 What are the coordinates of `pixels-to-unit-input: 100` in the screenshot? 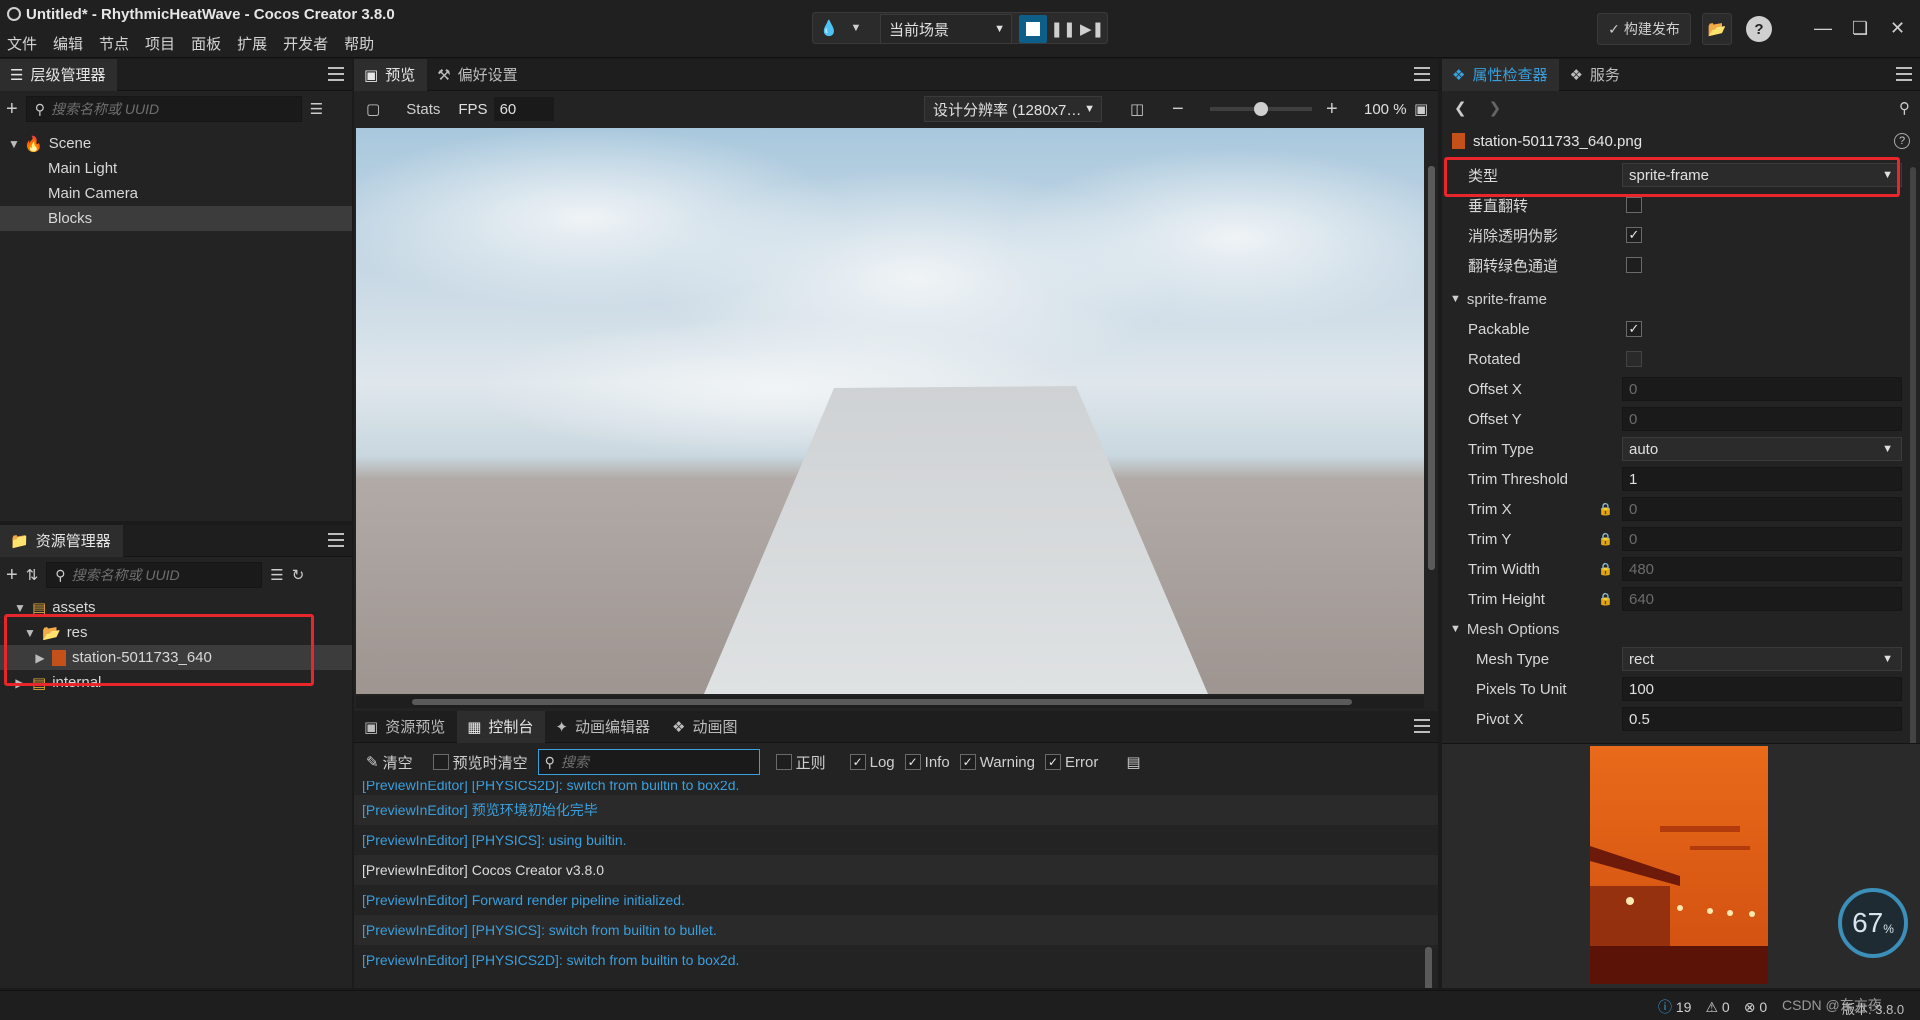 It's located at (1762, 689).